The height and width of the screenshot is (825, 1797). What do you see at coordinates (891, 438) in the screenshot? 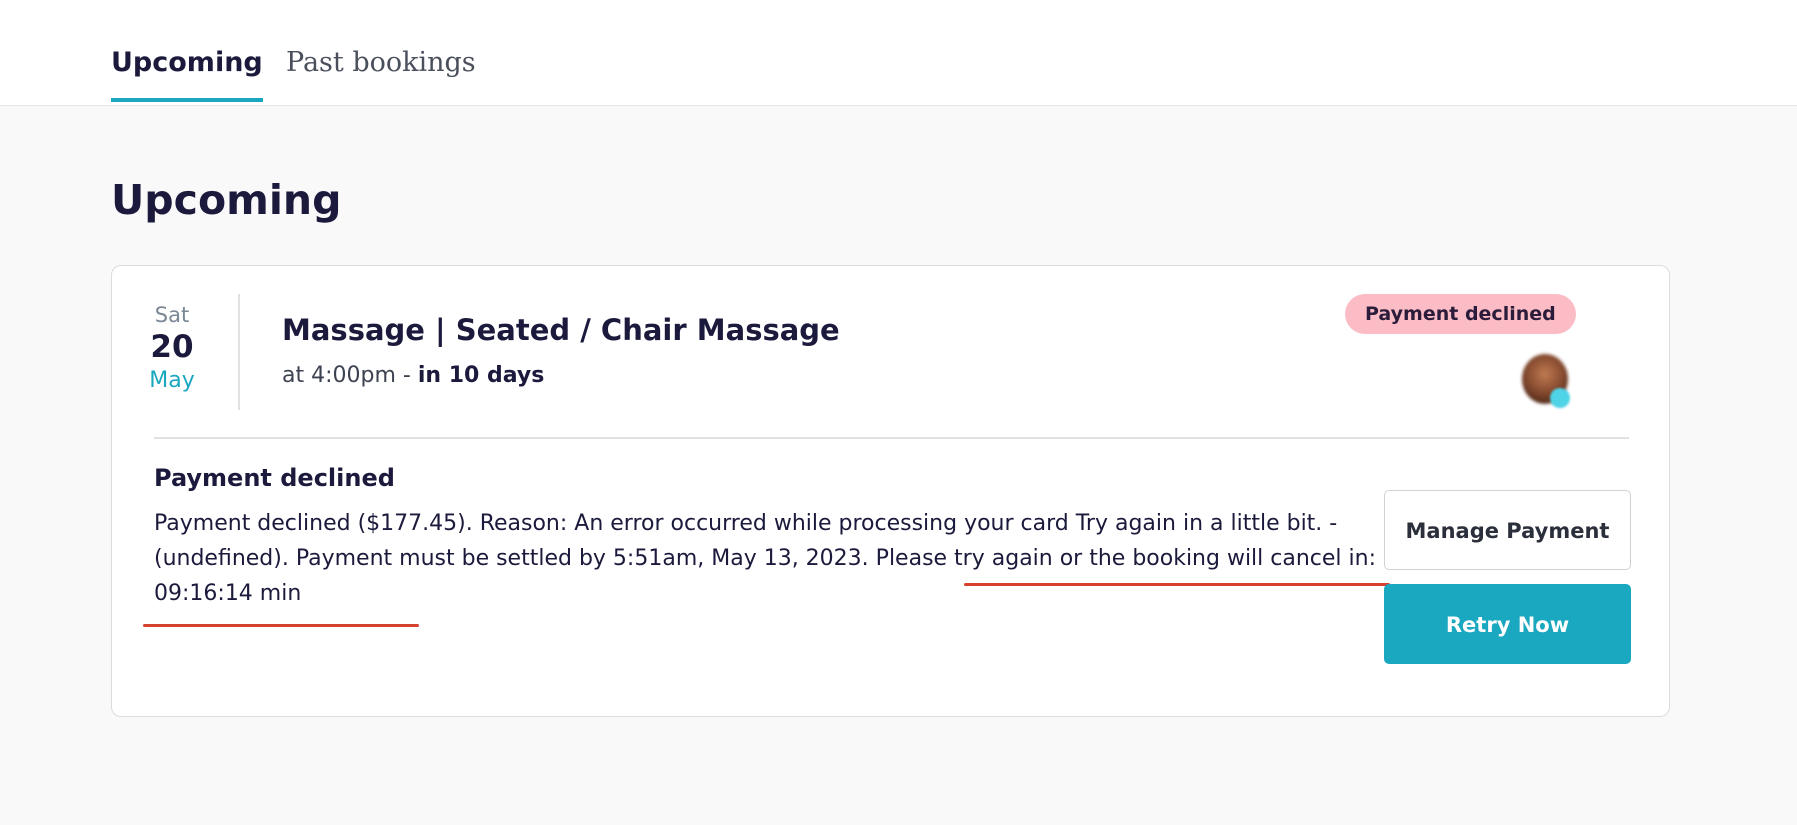
I see `card-divider` at bounding box center [891, 438].